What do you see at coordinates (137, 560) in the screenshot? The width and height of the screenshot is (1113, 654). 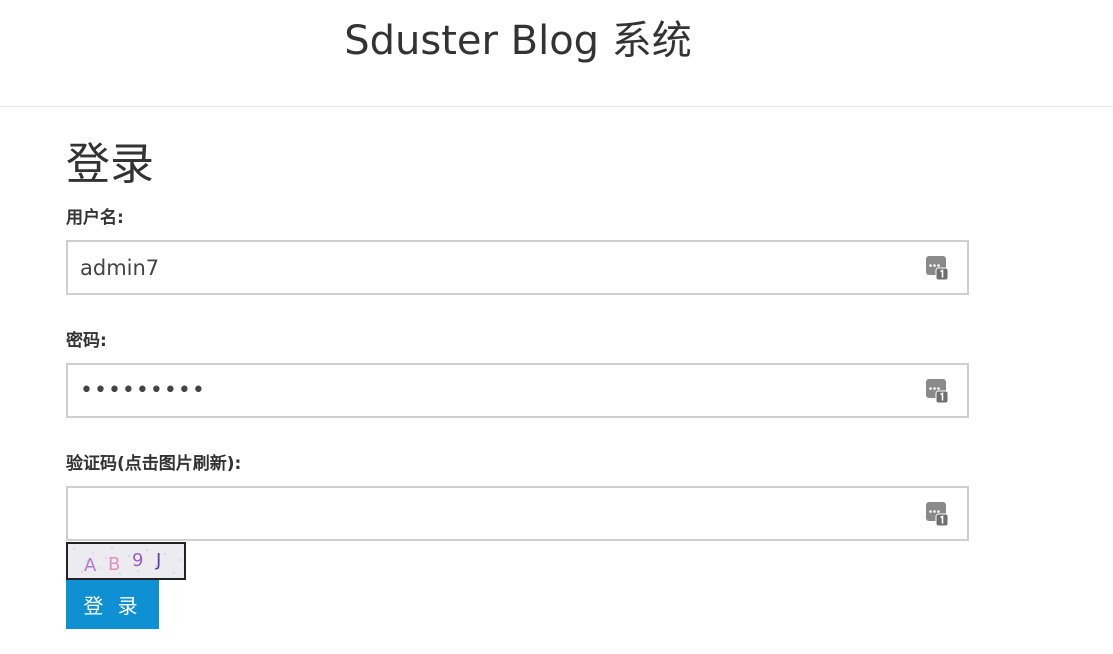 I see `svg-text: 9` at bounding box center [137, 560].